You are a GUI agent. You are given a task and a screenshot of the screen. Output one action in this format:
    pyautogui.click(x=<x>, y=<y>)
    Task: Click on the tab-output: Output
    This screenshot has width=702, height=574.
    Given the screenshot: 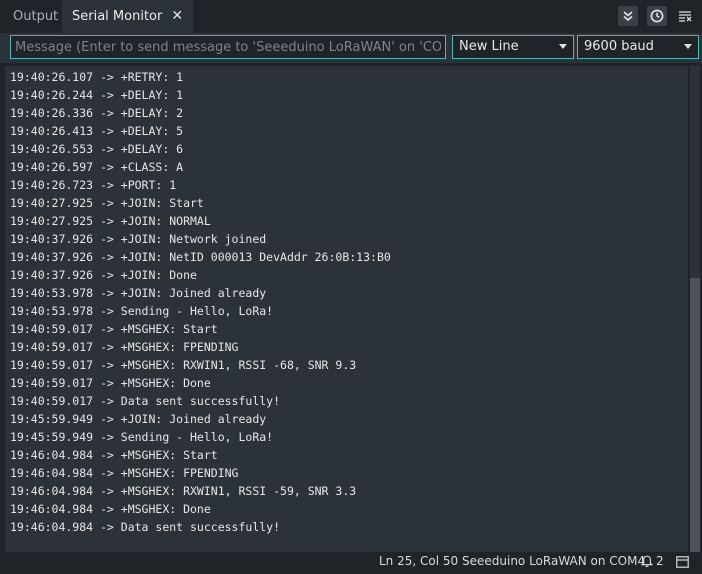 What is the action you would take?
    pyautogui.click(x=35, y=16)
    